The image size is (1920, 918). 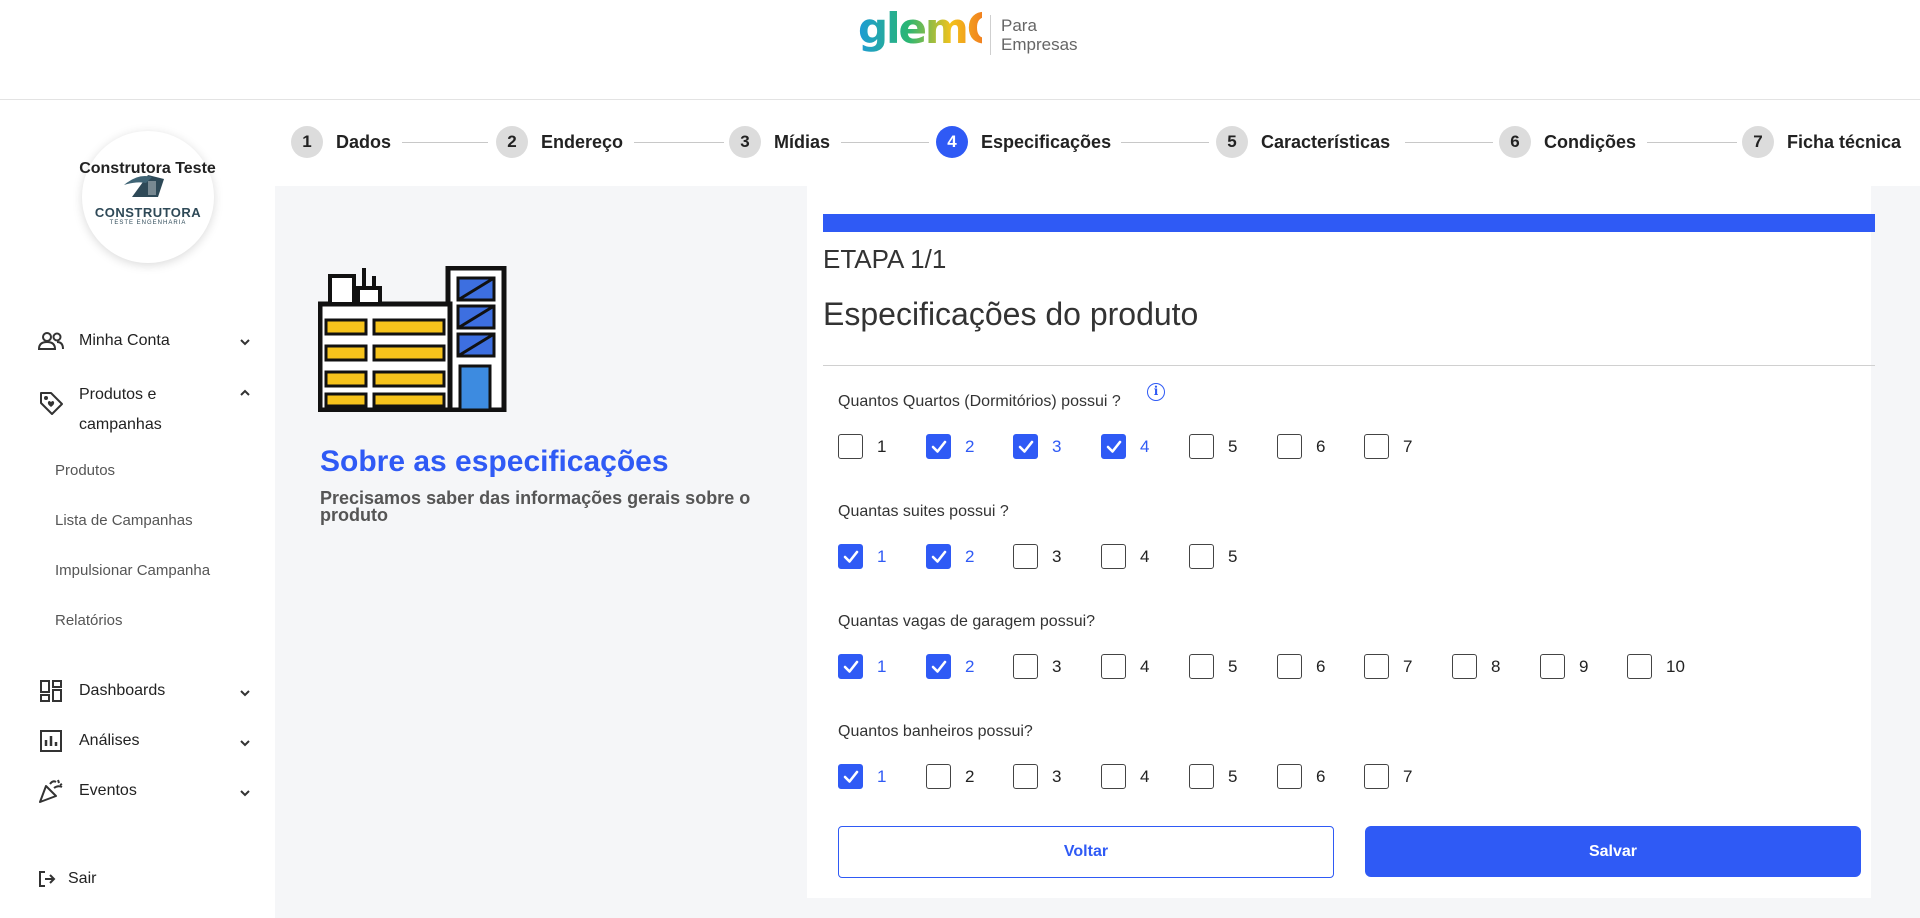 I want to click on check-icon, so click(x=938, y=446).